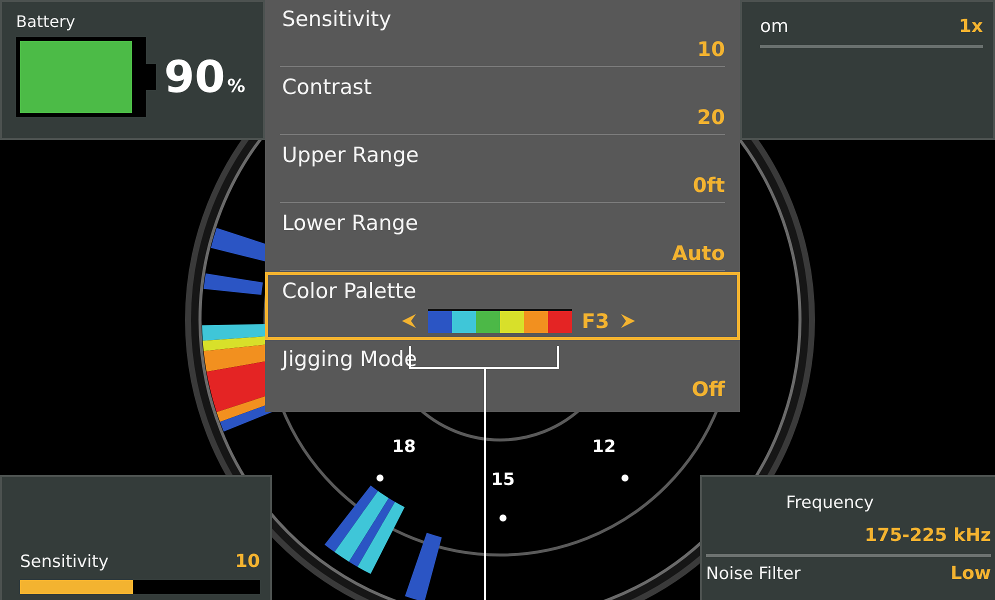 This screenshot has height=600, width=995. What do you see at coordinates (604, 447) in the screenshot?
I see `depth-label: 12` at bounding box center [604, 447].